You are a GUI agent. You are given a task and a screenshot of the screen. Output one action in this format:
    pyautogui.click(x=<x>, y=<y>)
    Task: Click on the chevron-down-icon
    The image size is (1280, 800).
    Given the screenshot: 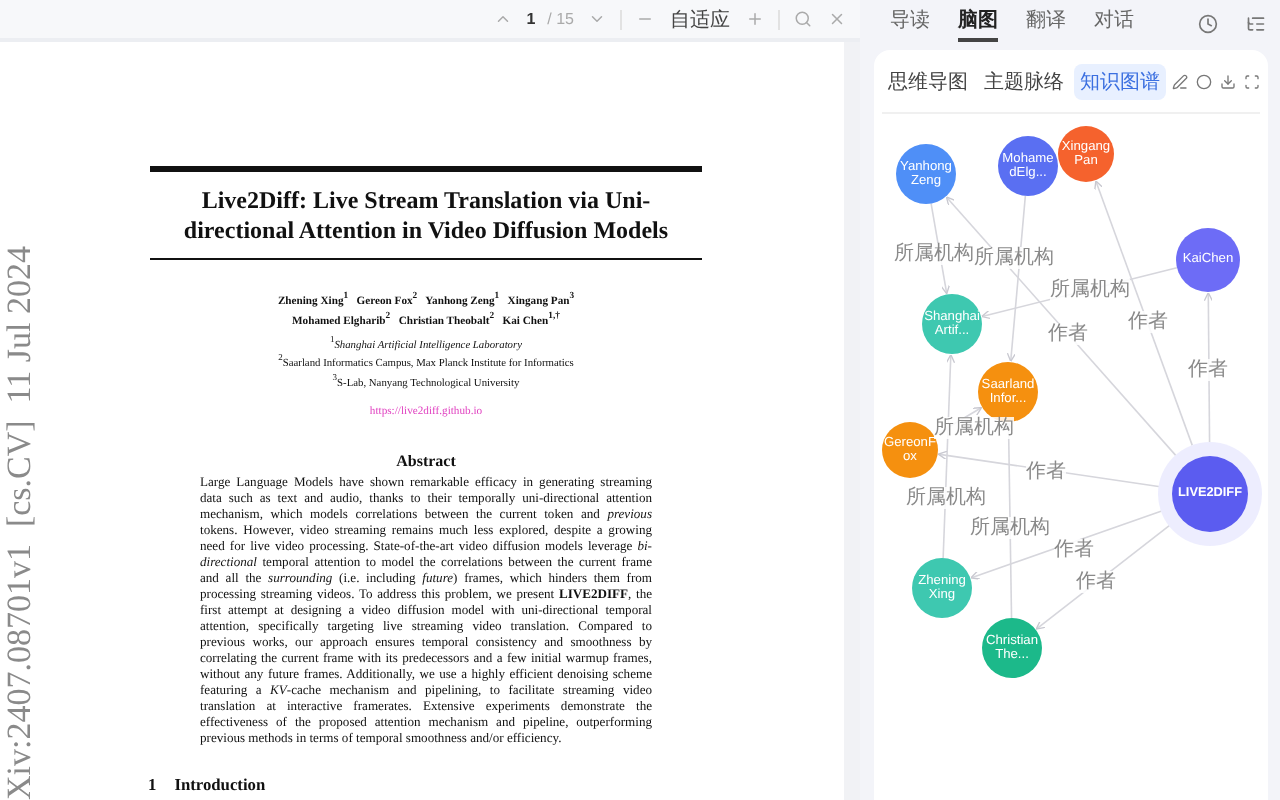 What is the action you would take?
    pyautogui.click(x=597, y=19)
    